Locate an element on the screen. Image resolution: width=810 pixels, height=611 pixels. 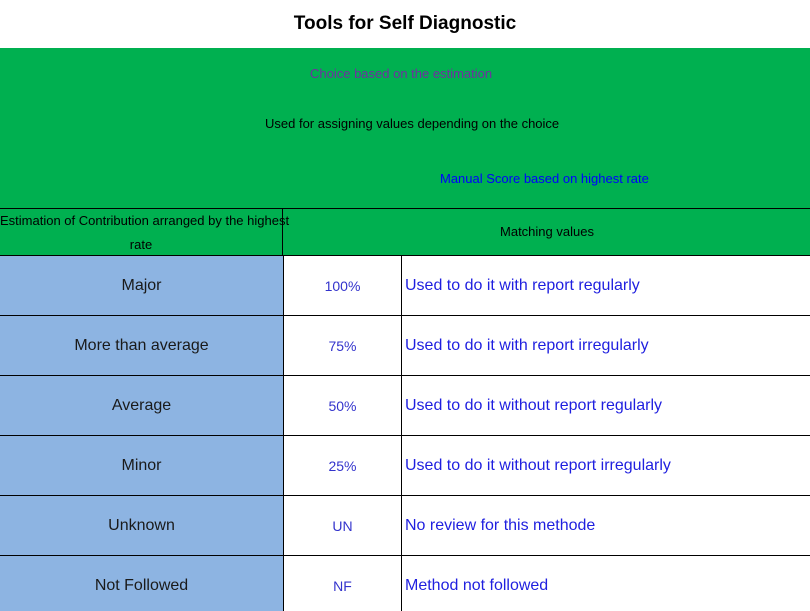
estimation-cell: Minor is located at coordinates (142, 465).